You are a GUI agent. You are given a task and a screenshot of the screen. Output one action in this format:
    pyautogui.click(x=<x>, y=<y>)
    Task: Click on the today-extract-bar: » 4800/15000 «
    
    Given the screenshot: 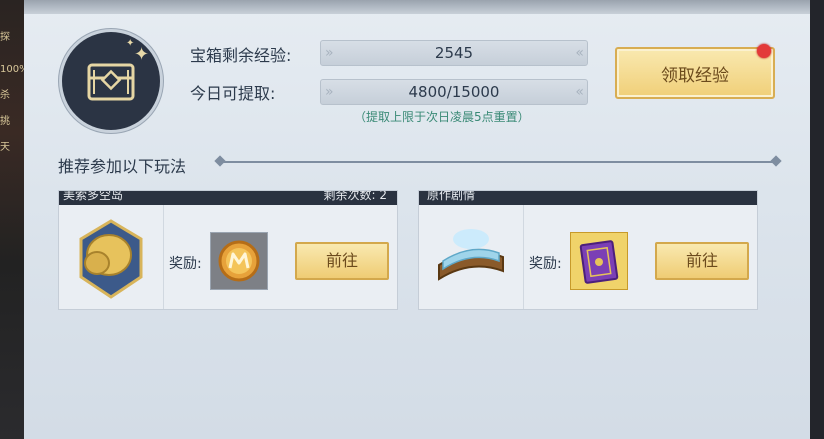 What is the action you would take?
    pyautogui.click(x=454, y=92)
    